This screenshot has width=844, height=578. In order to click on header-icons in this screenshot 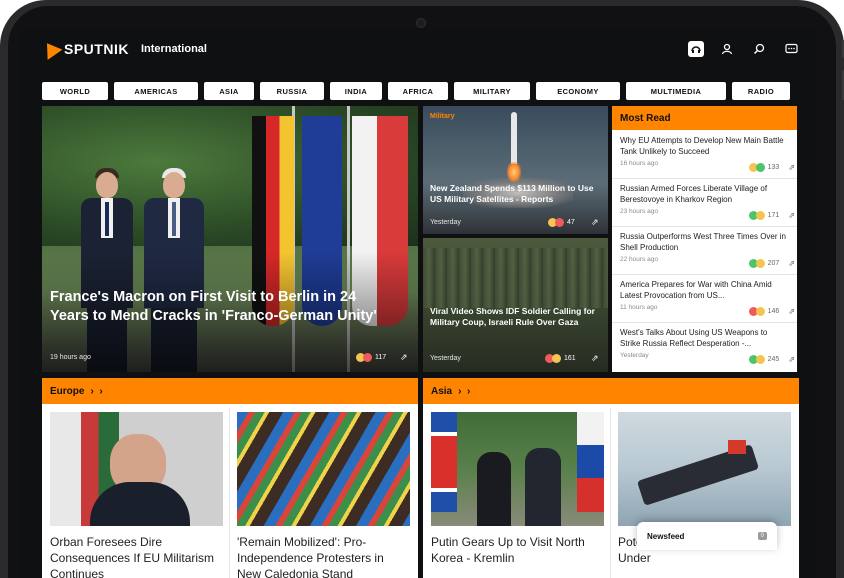, I will do `click(744, 49)`.